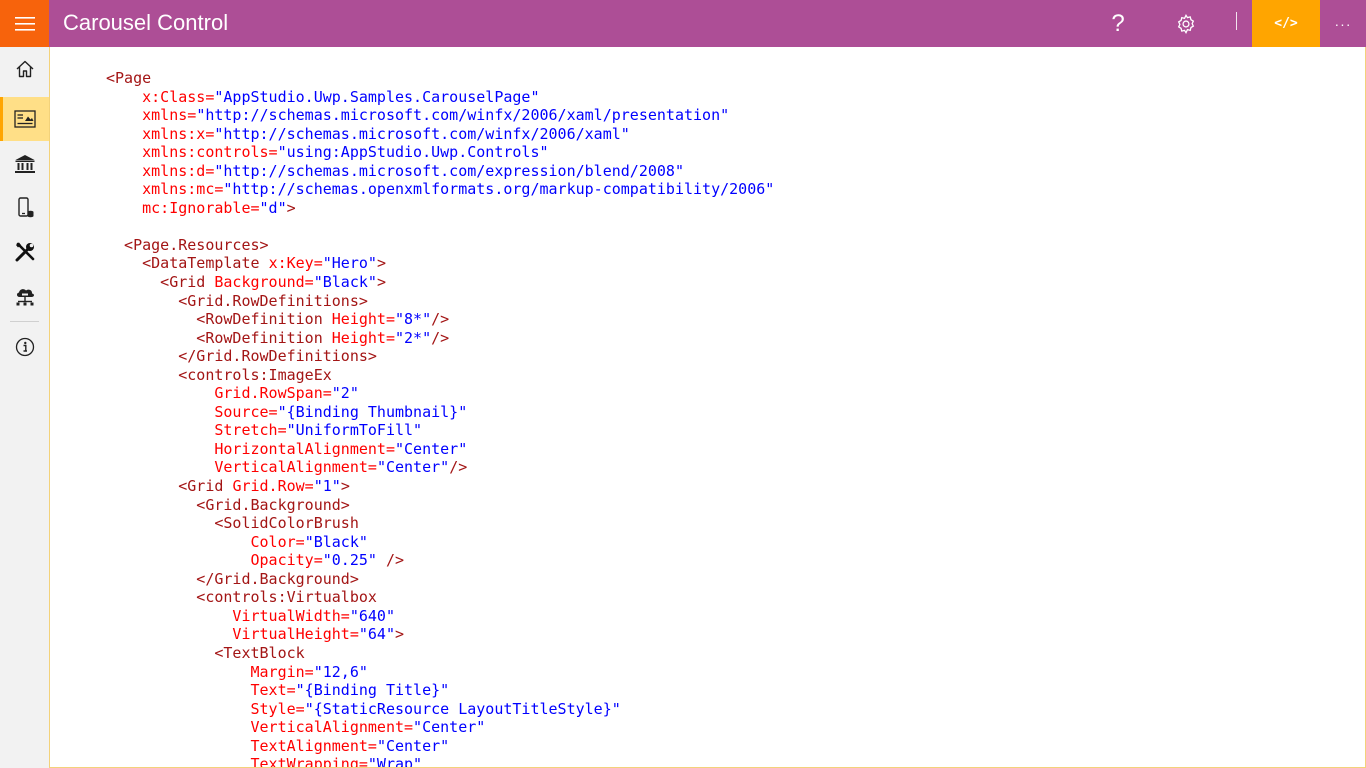 This screenshot has width=1366, height=768. Describe the element at coordinates (241, 745) in the screenshot. I see `code-token-attr: TextAlignment=` at that location.